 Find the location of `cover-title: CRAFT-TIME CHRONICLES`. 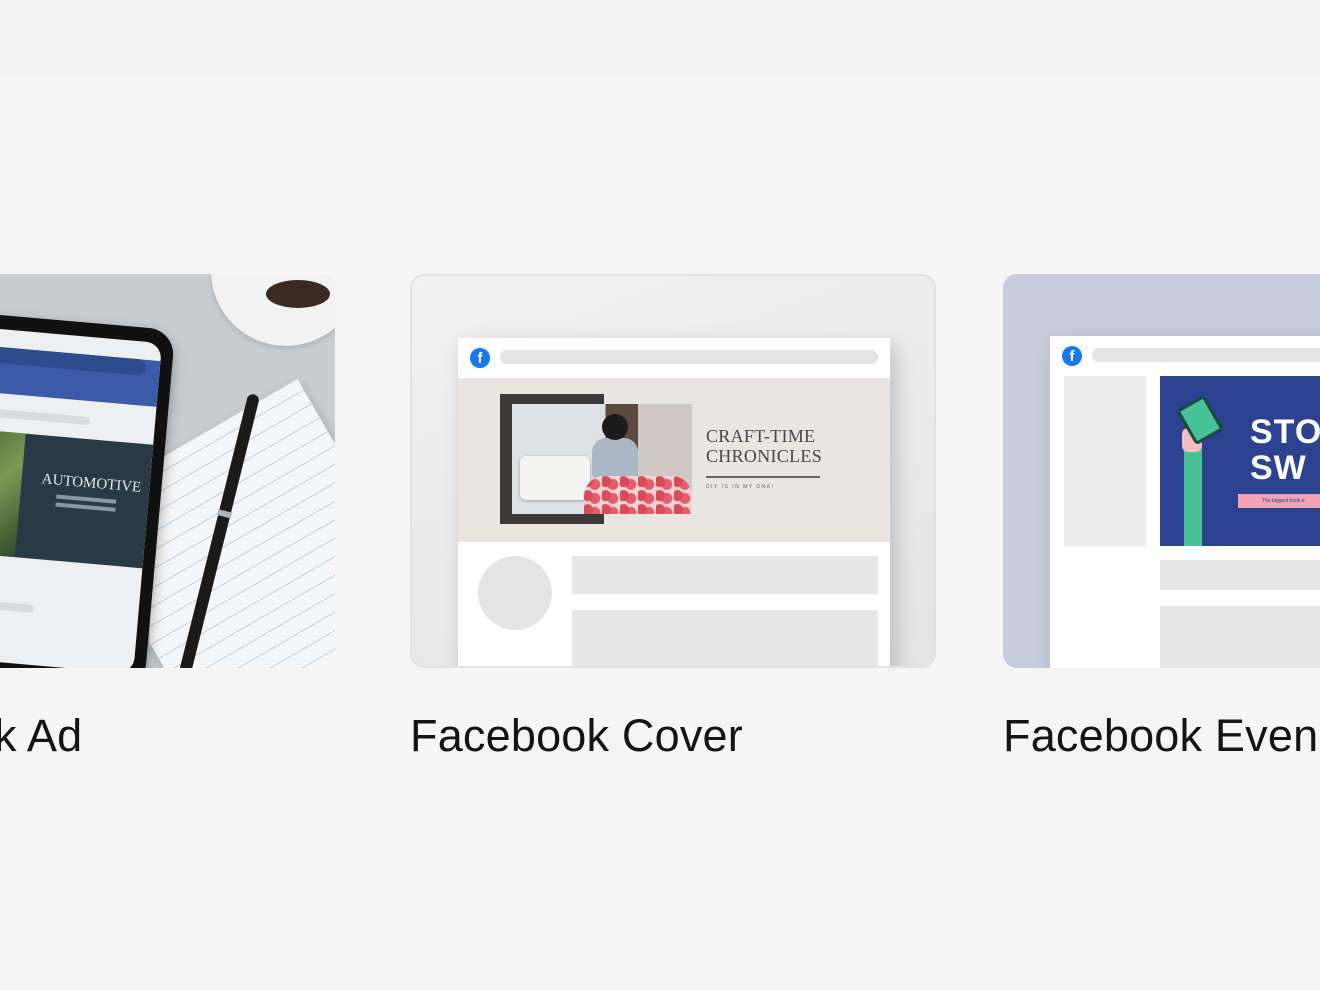

cover-title: CRAFT-TIME CHRONICLES is located at coordinates (764, 446).